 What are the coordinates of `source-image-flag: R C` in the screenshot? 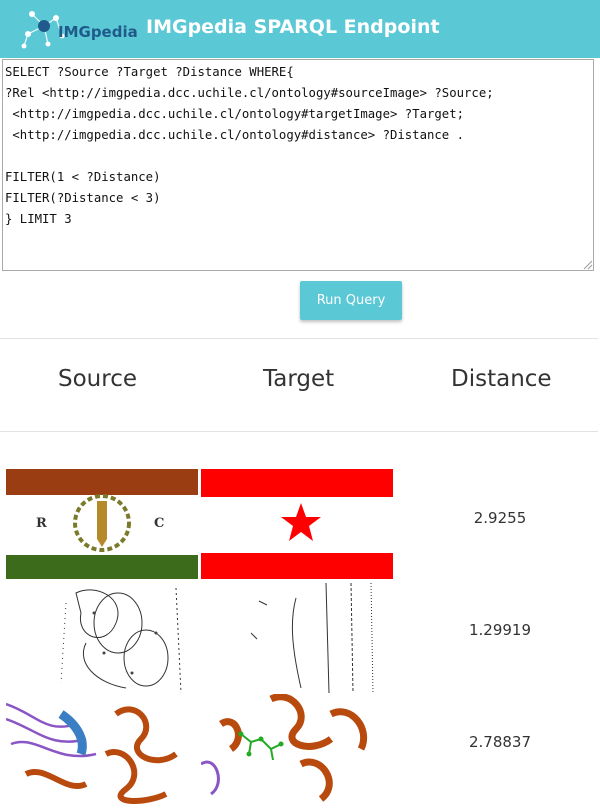 It's located at (102, 524).